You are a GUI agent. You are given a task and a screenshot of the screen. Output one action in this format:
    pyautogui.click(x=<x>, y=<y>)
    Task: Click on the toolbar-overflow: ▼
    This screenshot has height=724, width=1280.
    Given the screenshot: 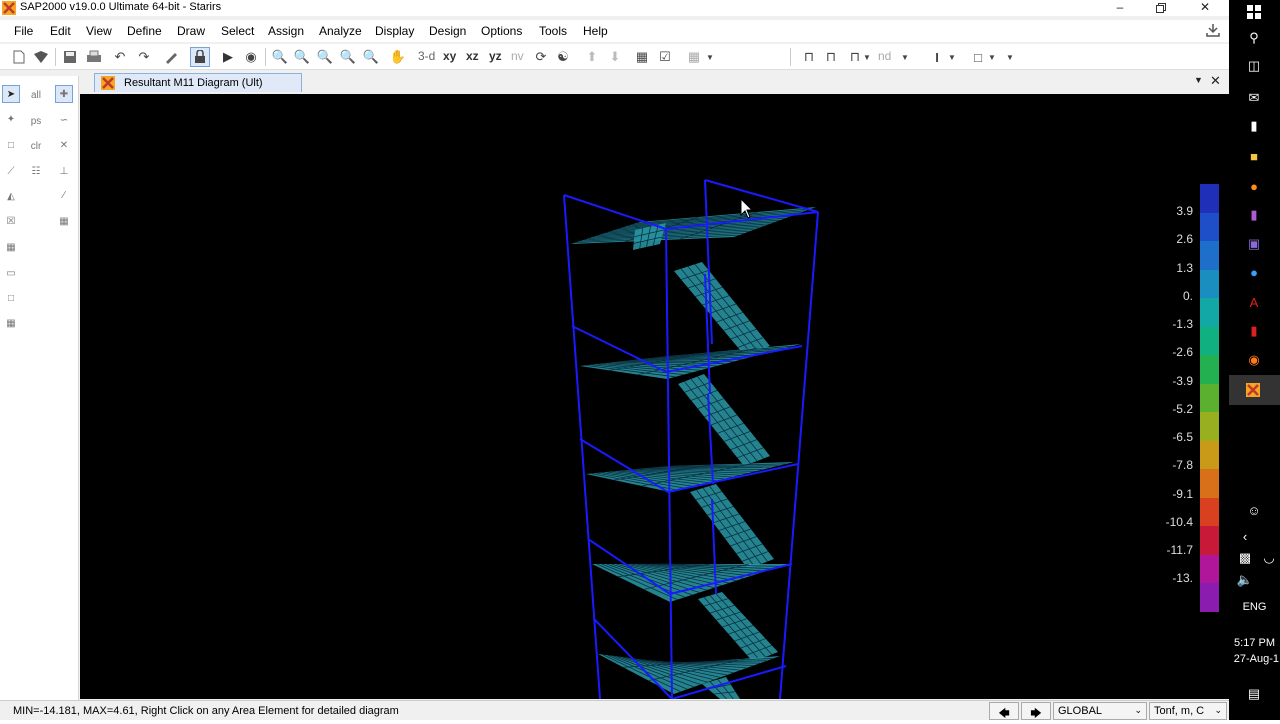 What is the action you would take?
    pyautogui.click(x=1010, y=57)
    